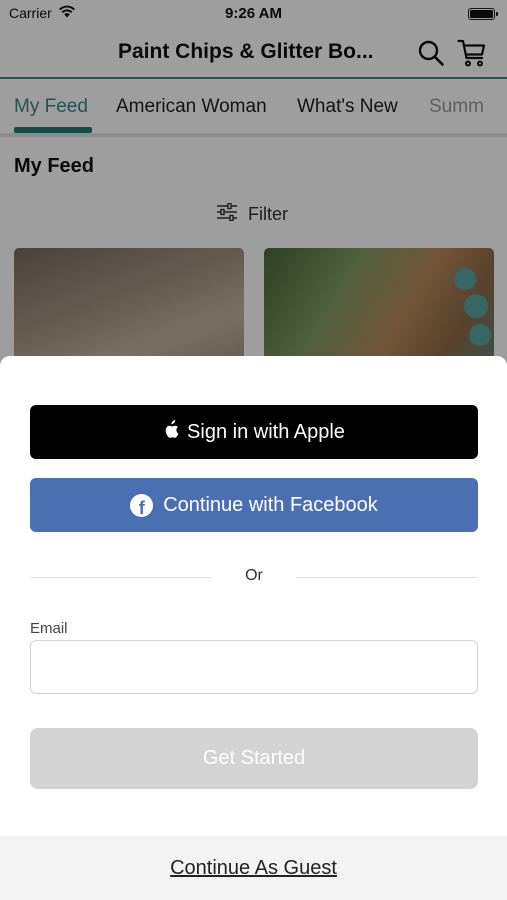  Describe the element at coordinates (49, 628) in the screenshot. I see `email-label: Email` at that location.